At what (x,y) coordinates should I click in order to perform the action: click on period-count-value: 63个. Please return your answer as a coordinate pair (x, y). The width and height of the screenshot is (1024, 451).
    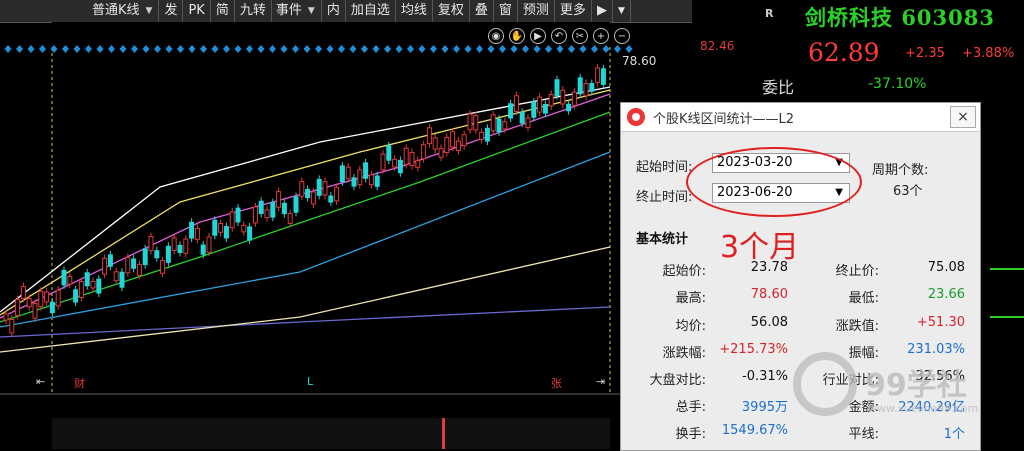
    Looking at the image, I should click on (908, 191).